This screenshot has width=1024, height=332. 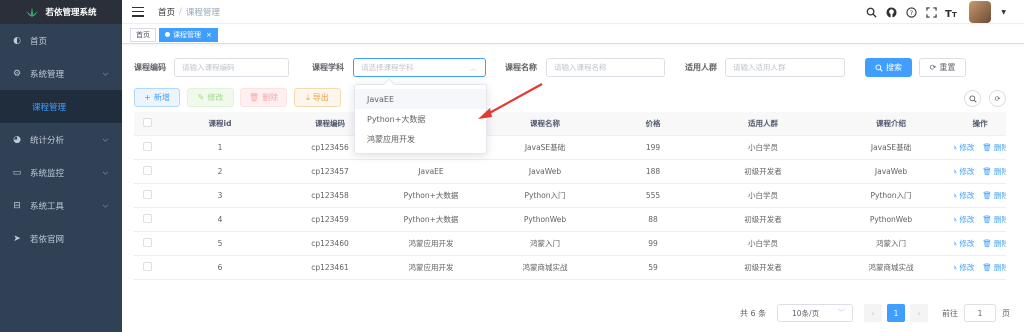 What do you see at coordinates (210, 97) in the screenshot?
I see `edit-button: ✎ 修改` at bounding box center [210, 97].